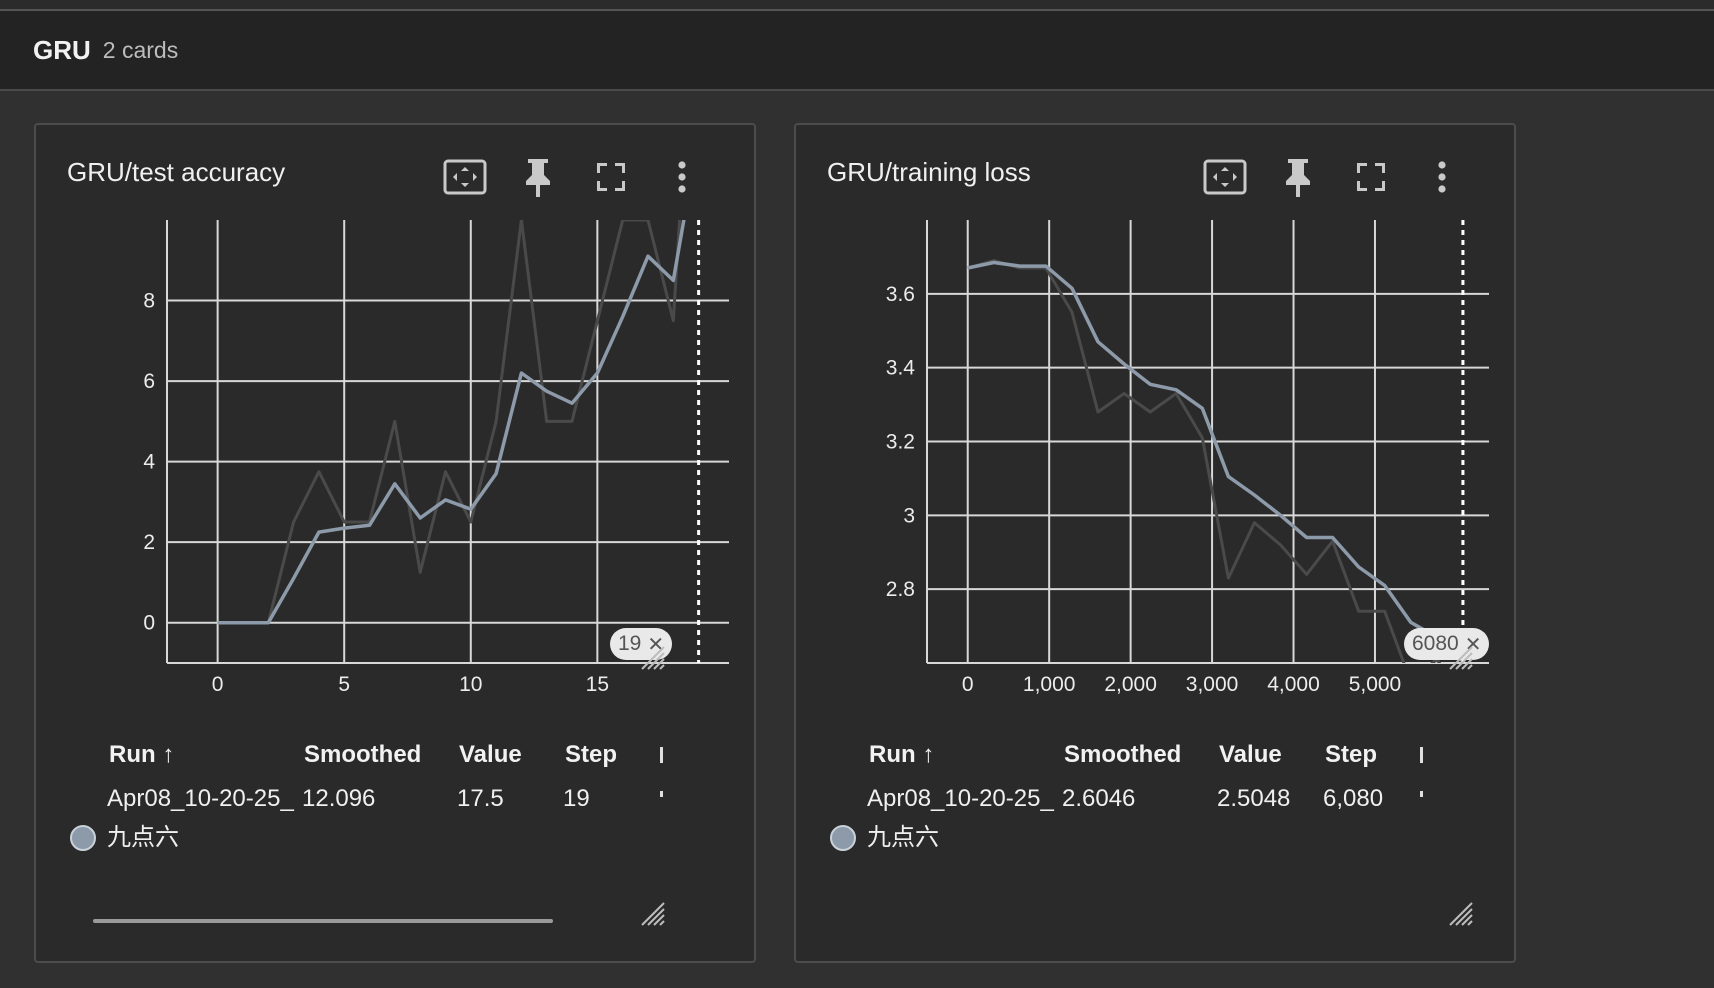  I want to click on y-tick-label: 3, so click(909, 515).